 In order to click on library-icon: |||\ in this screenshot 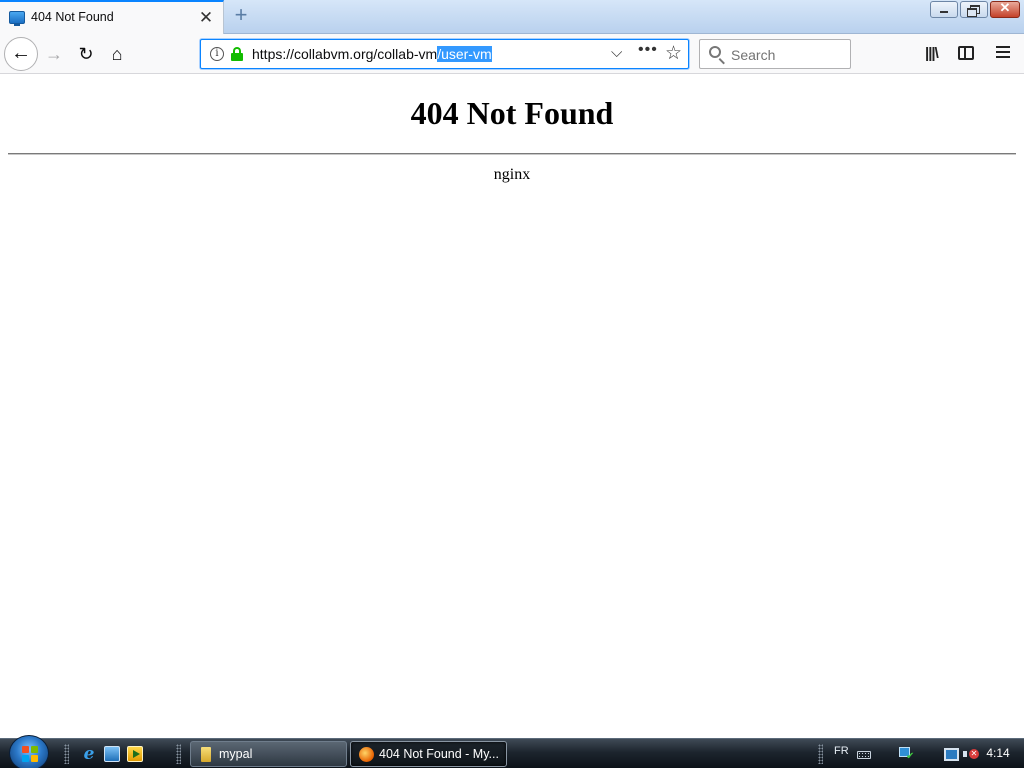, I will do `click(932, 53)`.